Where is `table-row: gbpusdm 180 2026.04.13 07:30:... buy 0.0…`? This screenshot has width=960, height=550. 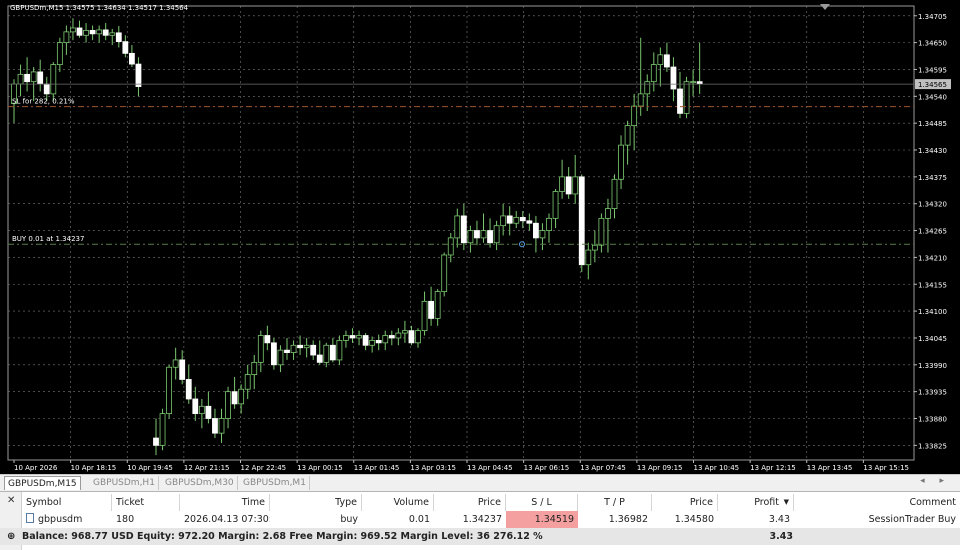 table-row: gbpusdm 180 2026.04.13 07:30:... buy 0.0… is located at coordinates (491, 519).